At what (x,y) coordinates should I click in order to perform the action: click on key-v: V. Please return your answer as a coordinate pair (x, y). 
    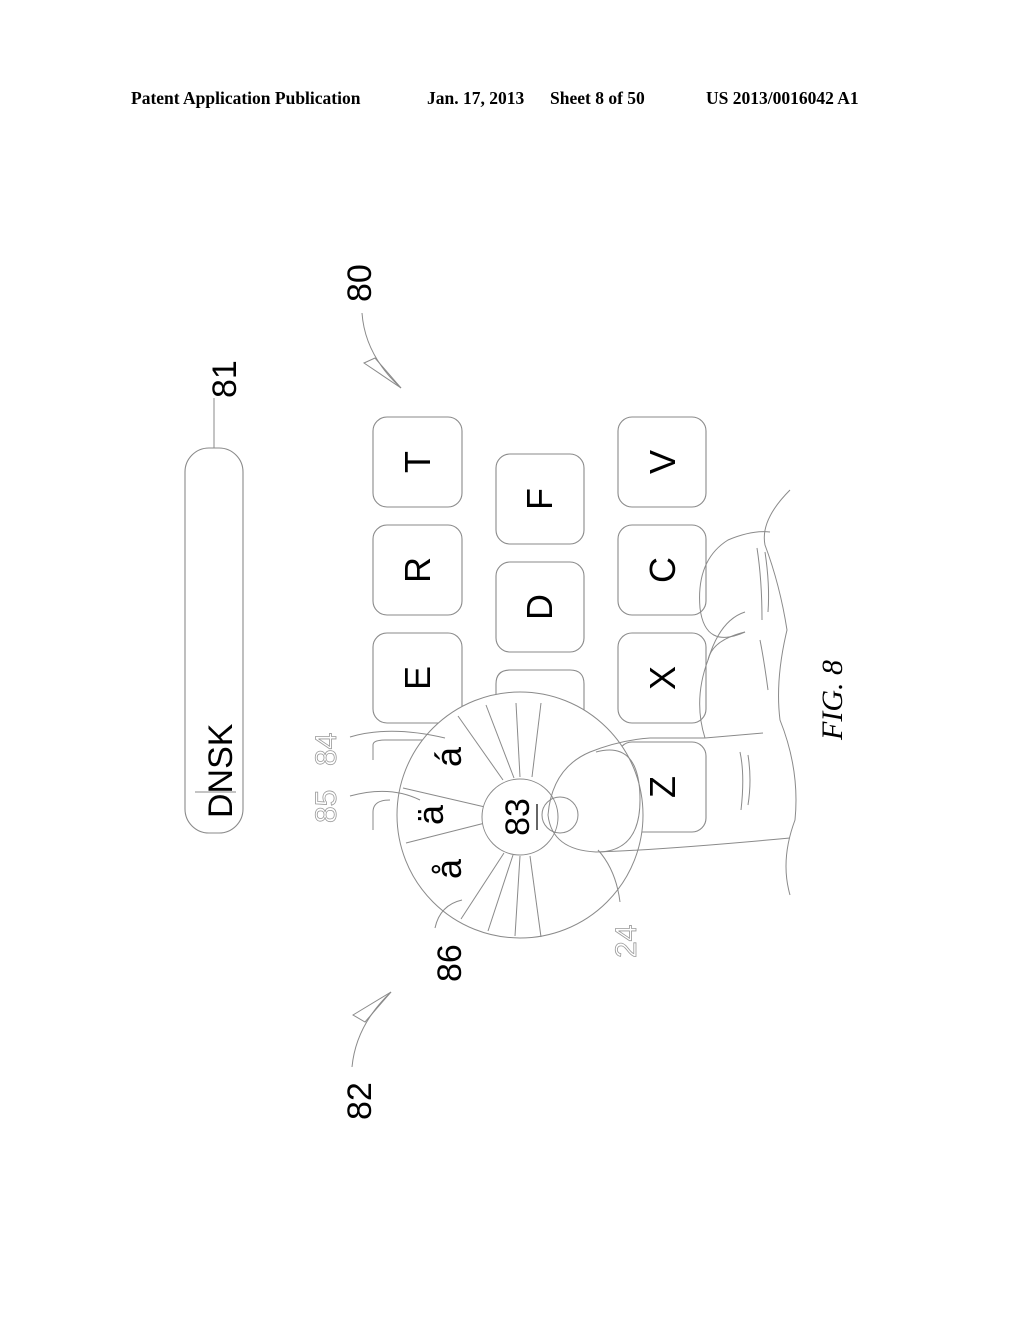
    Looking at the image, I should click on (662, 462).